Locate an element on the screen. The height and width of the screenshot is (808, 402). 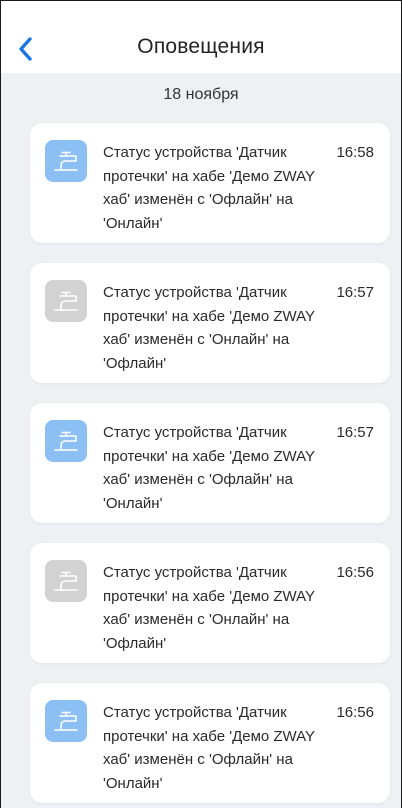
page-title: Оповещения is located at coordinates (201, 46).